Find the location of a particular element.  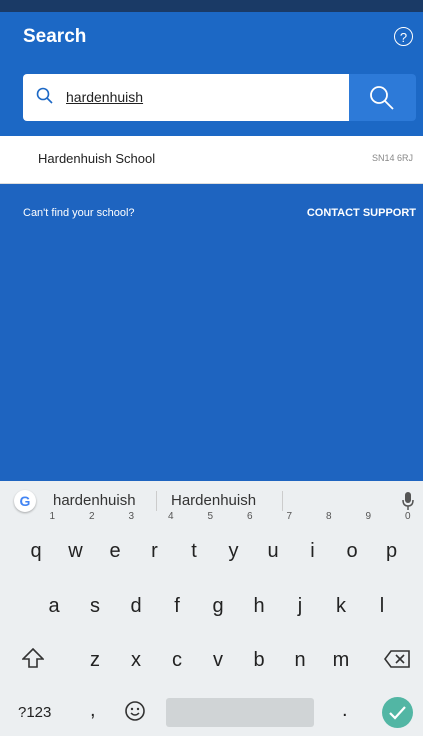

space-key is located at coordinates (240, 712).